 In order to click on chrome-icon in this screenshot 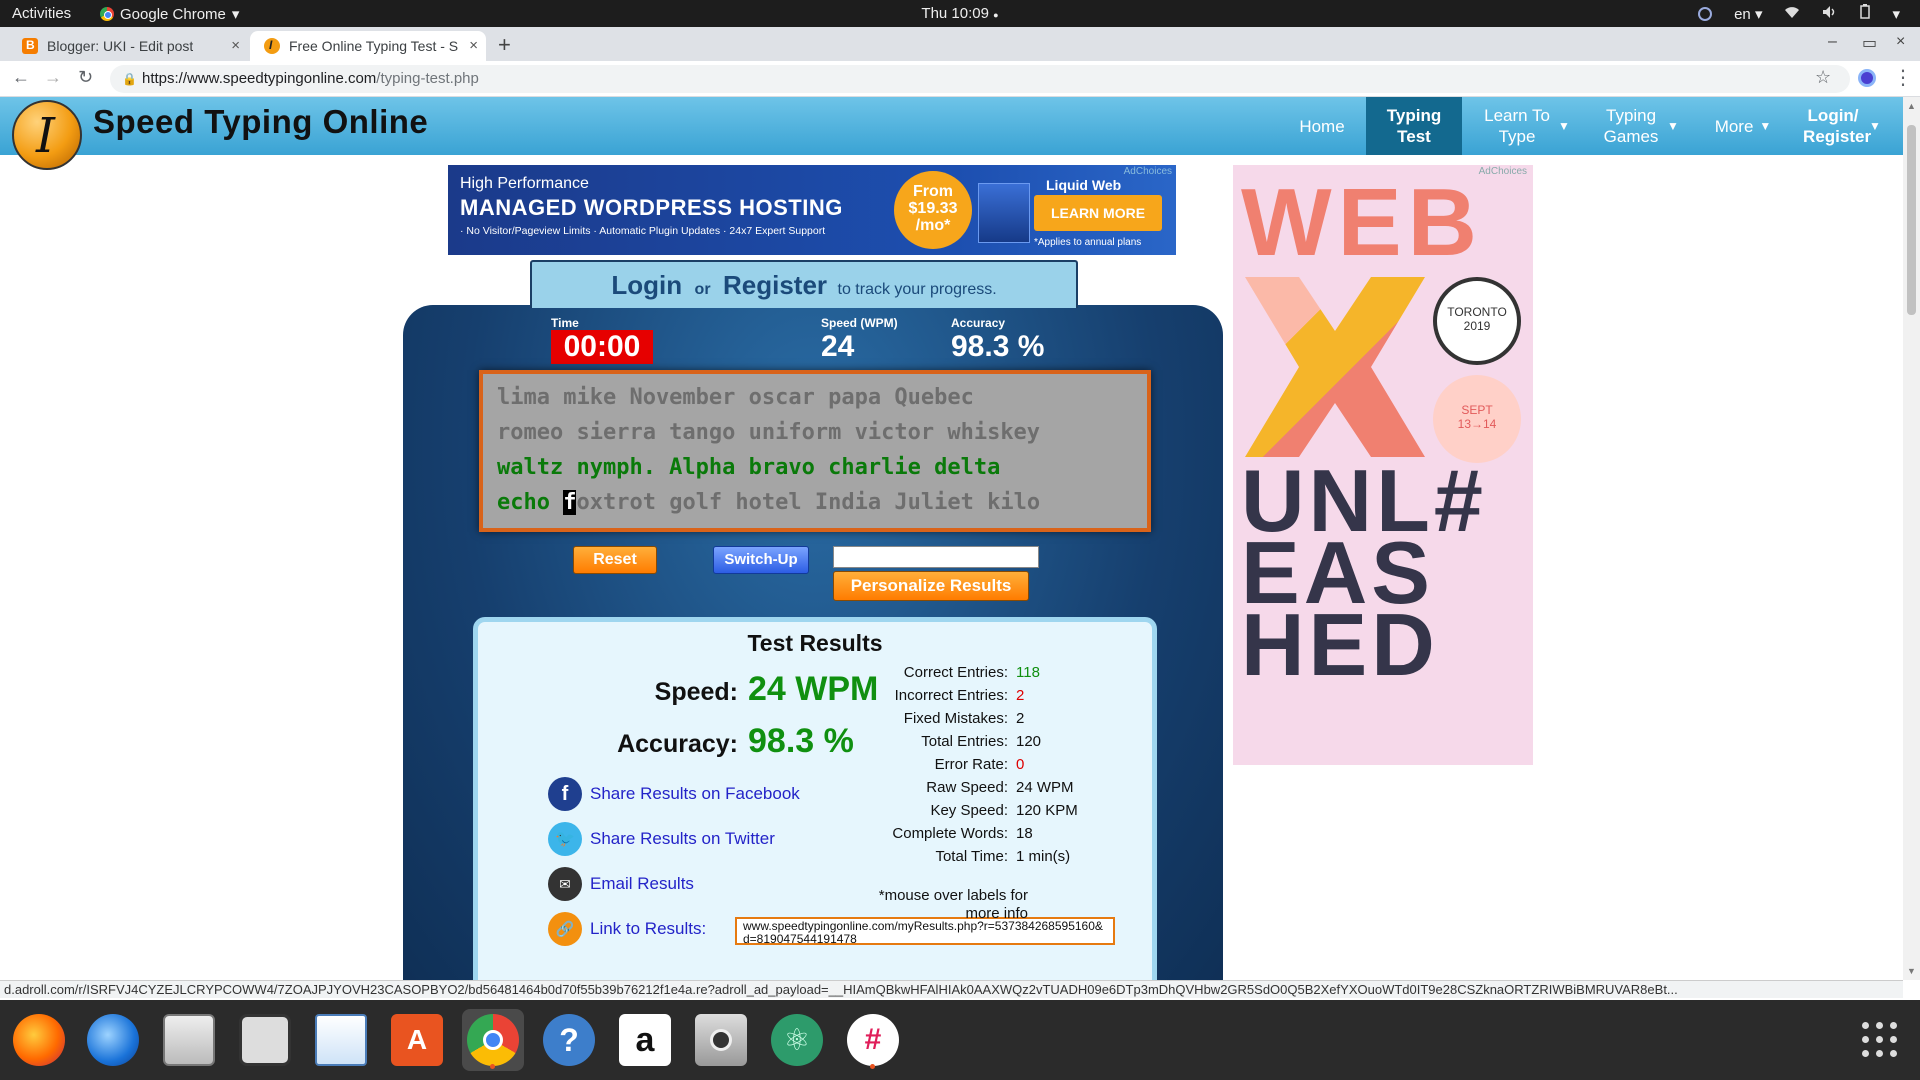, I will do `click(493, 1040)`.